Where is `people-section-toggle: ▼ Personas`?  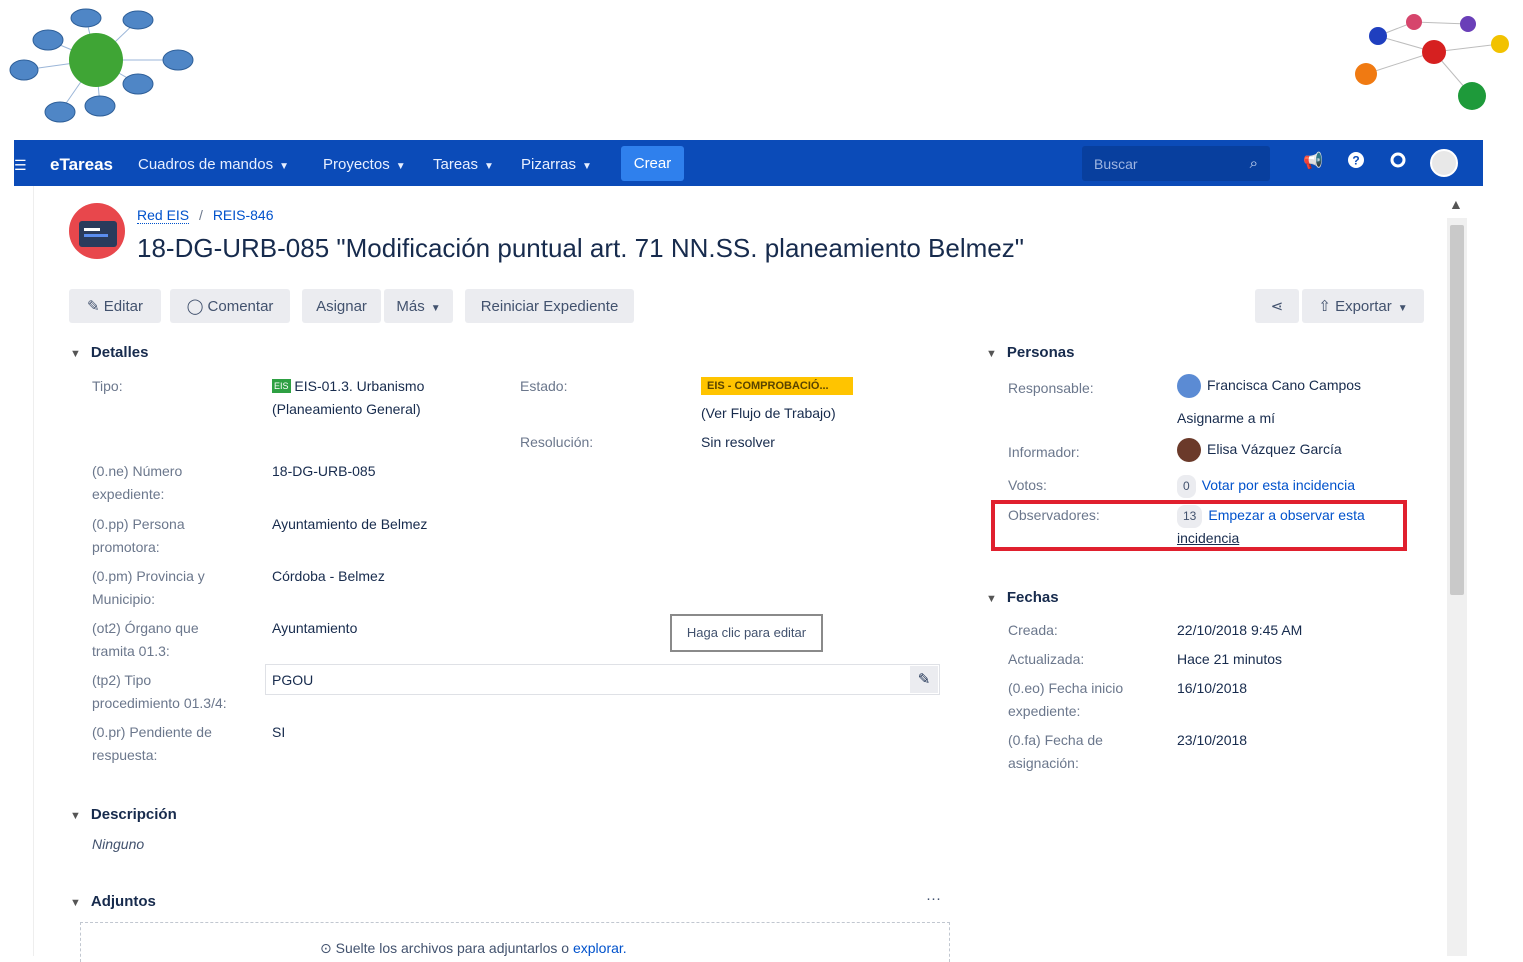
people-section-toggle: ▼ Personas is located at coordinates (1030, 352).